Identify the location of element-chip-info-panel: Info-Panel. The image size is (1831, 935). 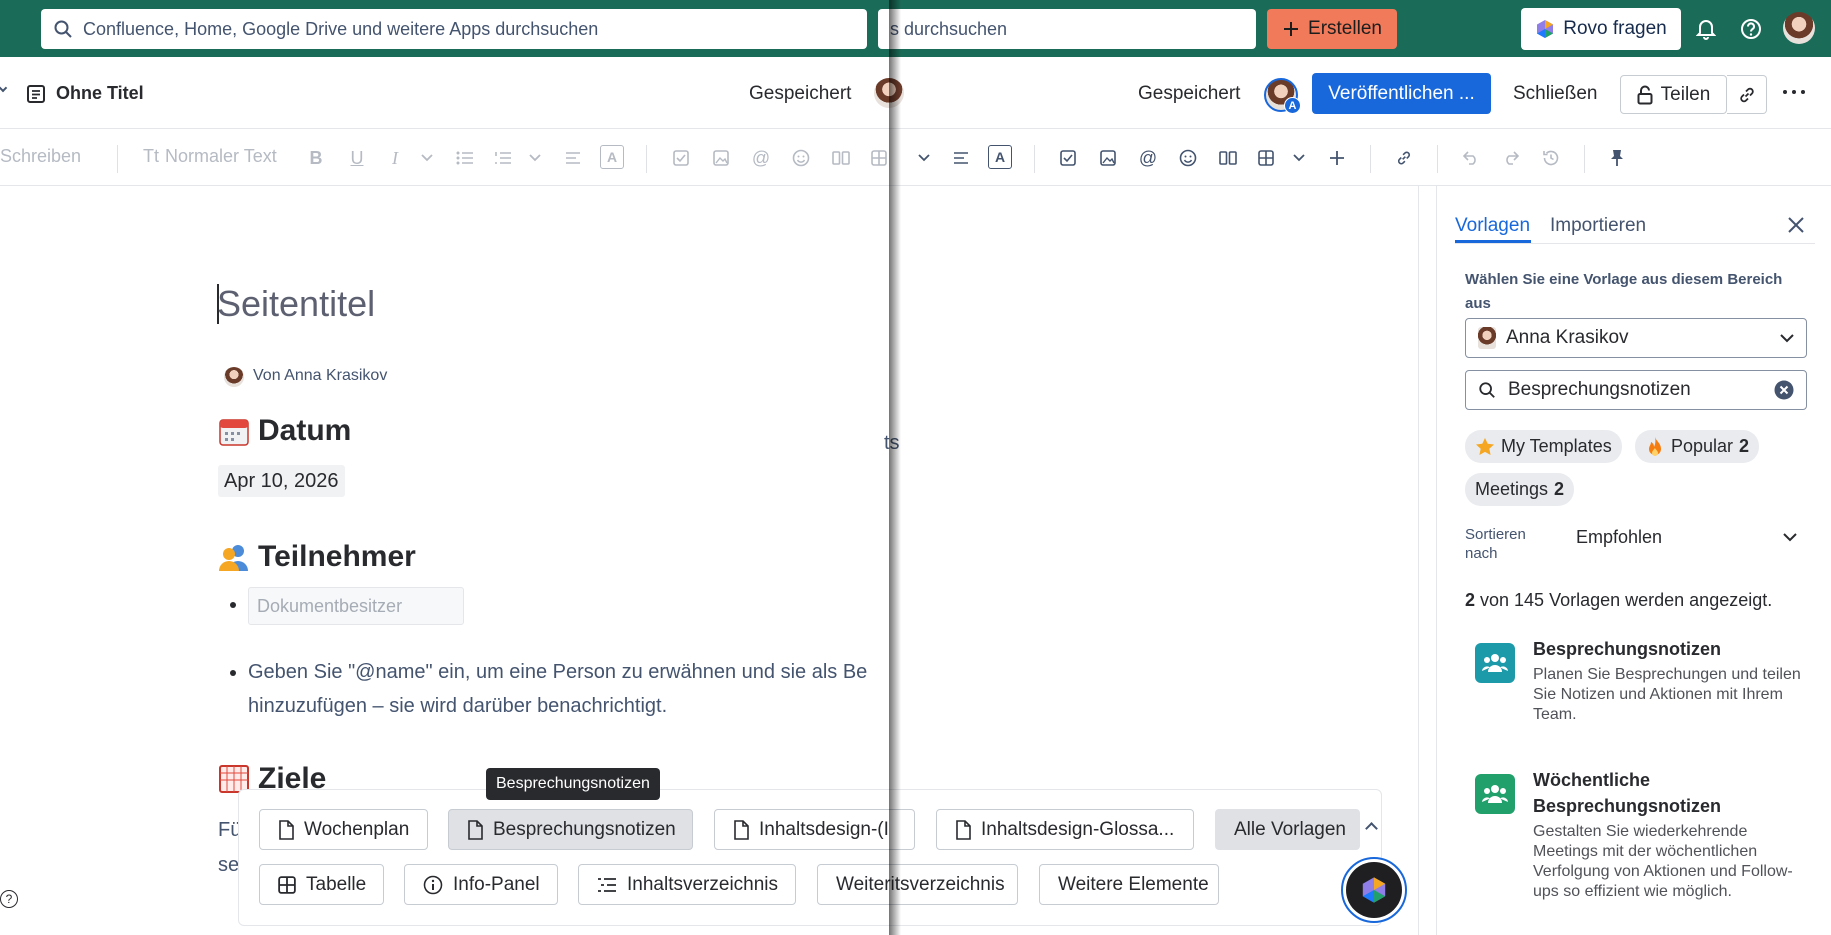
(481, 884).